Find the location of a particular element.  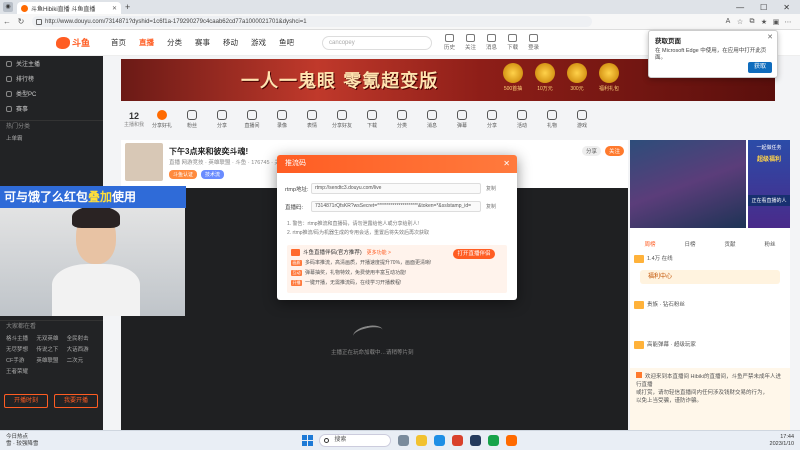

favorite-star-icon: ☆ is located at coordinates (740, 22).